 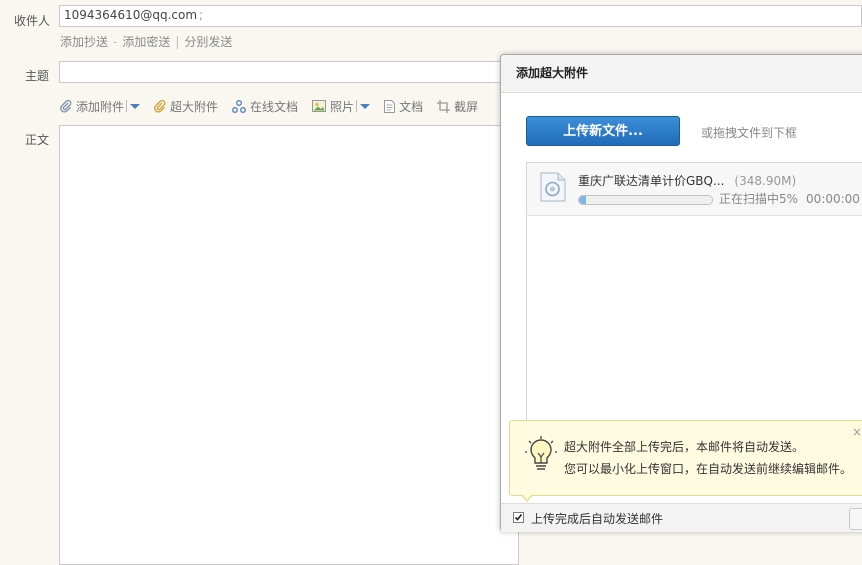 What do you see at coordinates (390, 106) in the screenshot?
I see `document-icon` at bounding box center [390, 106].